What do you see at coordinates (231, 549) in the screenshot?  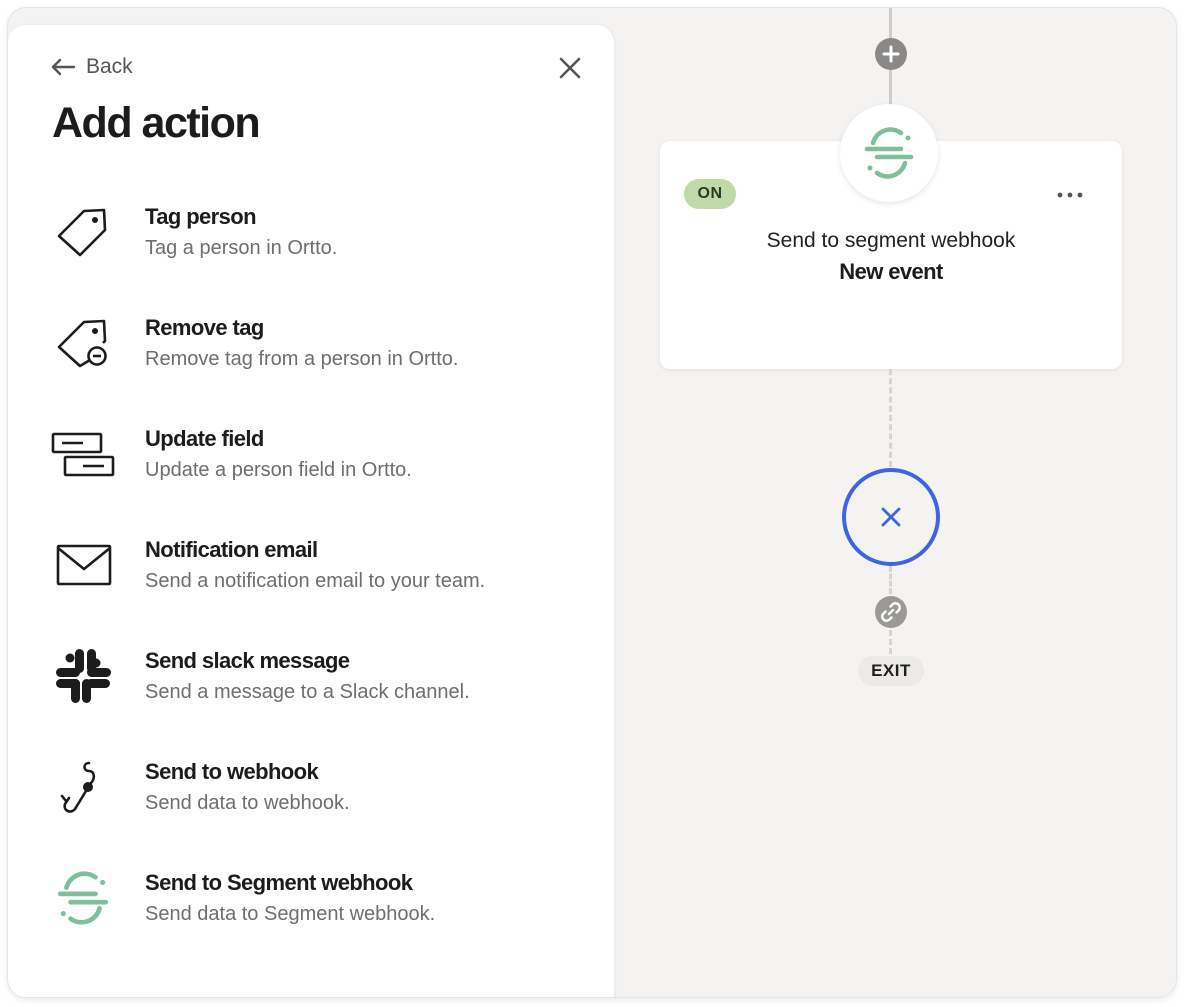 I see `action-name: Notification email` at bounding box center [231, 549].